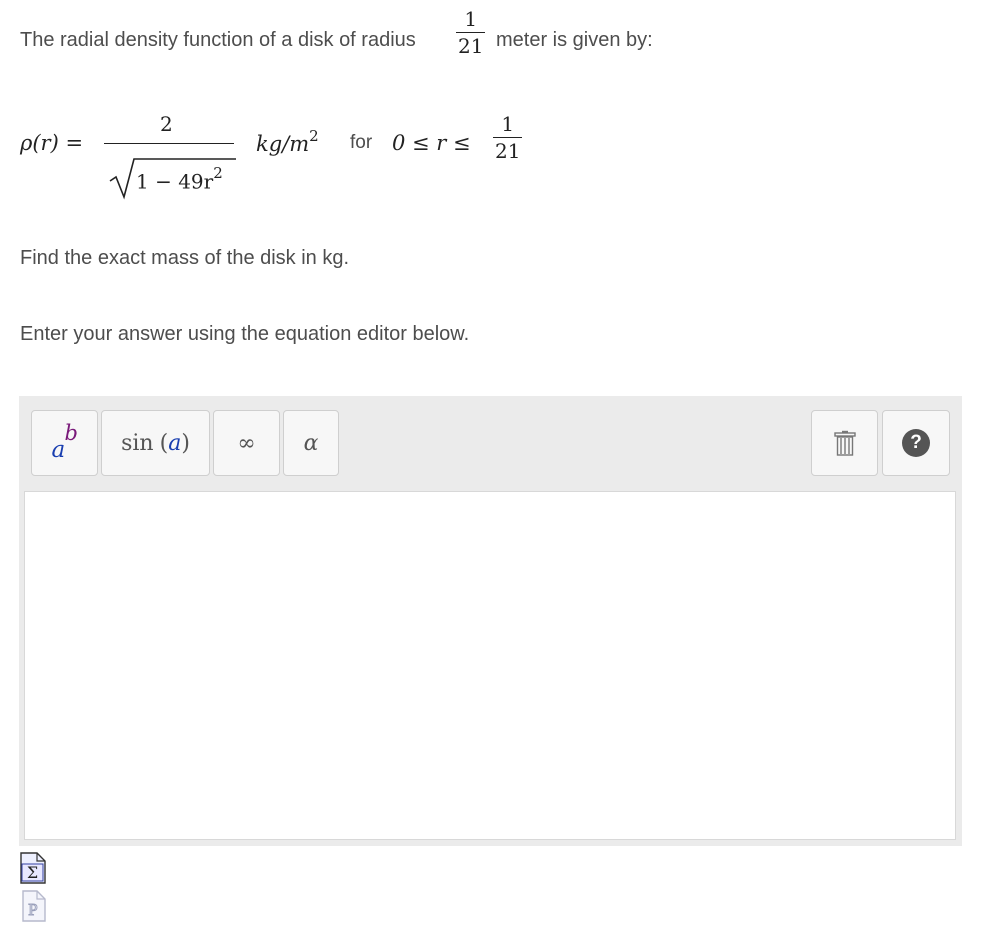  I want to click on paren-open: (, so click(164, 443).